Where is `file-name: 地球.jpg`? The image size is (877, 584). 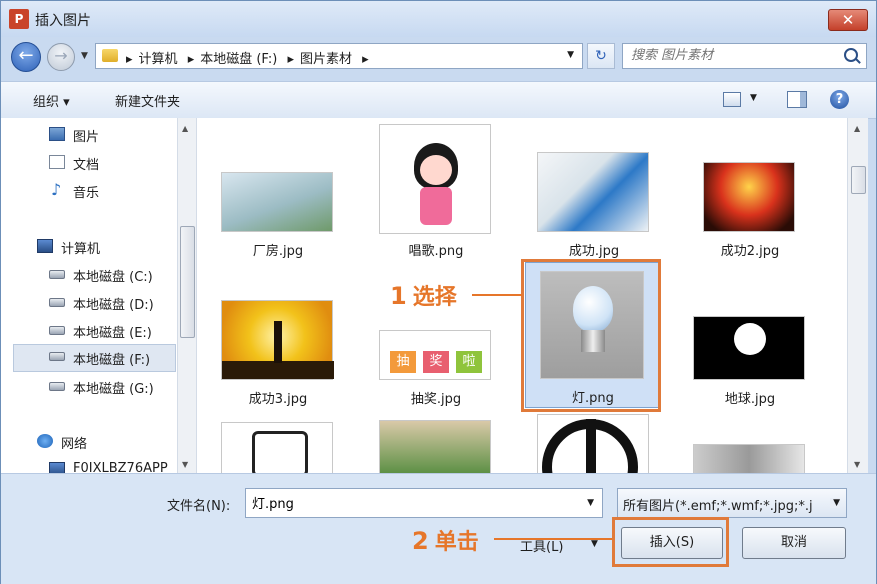 file-name: 地球.jpg is located at coordinates (750, 399).